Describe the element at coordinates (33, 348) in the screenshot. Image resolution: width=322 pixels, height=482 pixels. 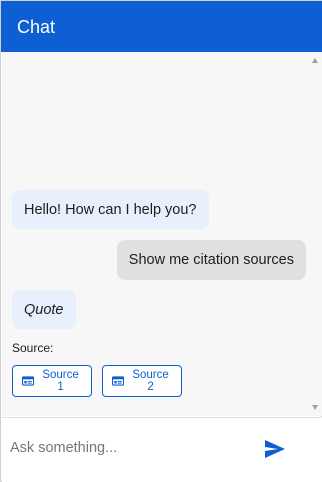
I see `source-label: Source:` at that location.